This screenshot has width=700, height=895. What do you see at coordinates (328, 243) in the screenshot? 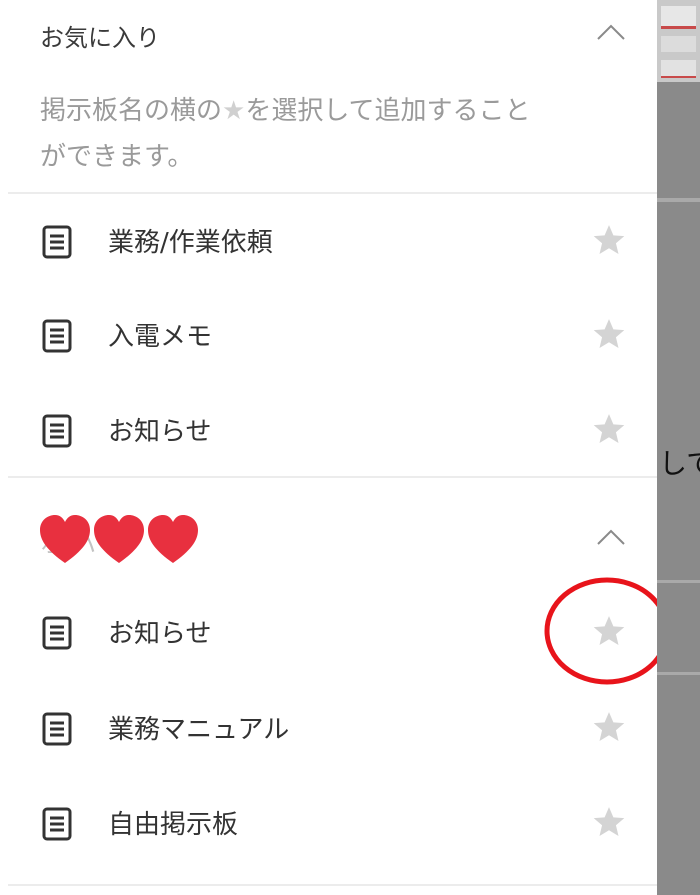
I see `board-item: 業務/作業依頼` at bounding box center [328, 243].